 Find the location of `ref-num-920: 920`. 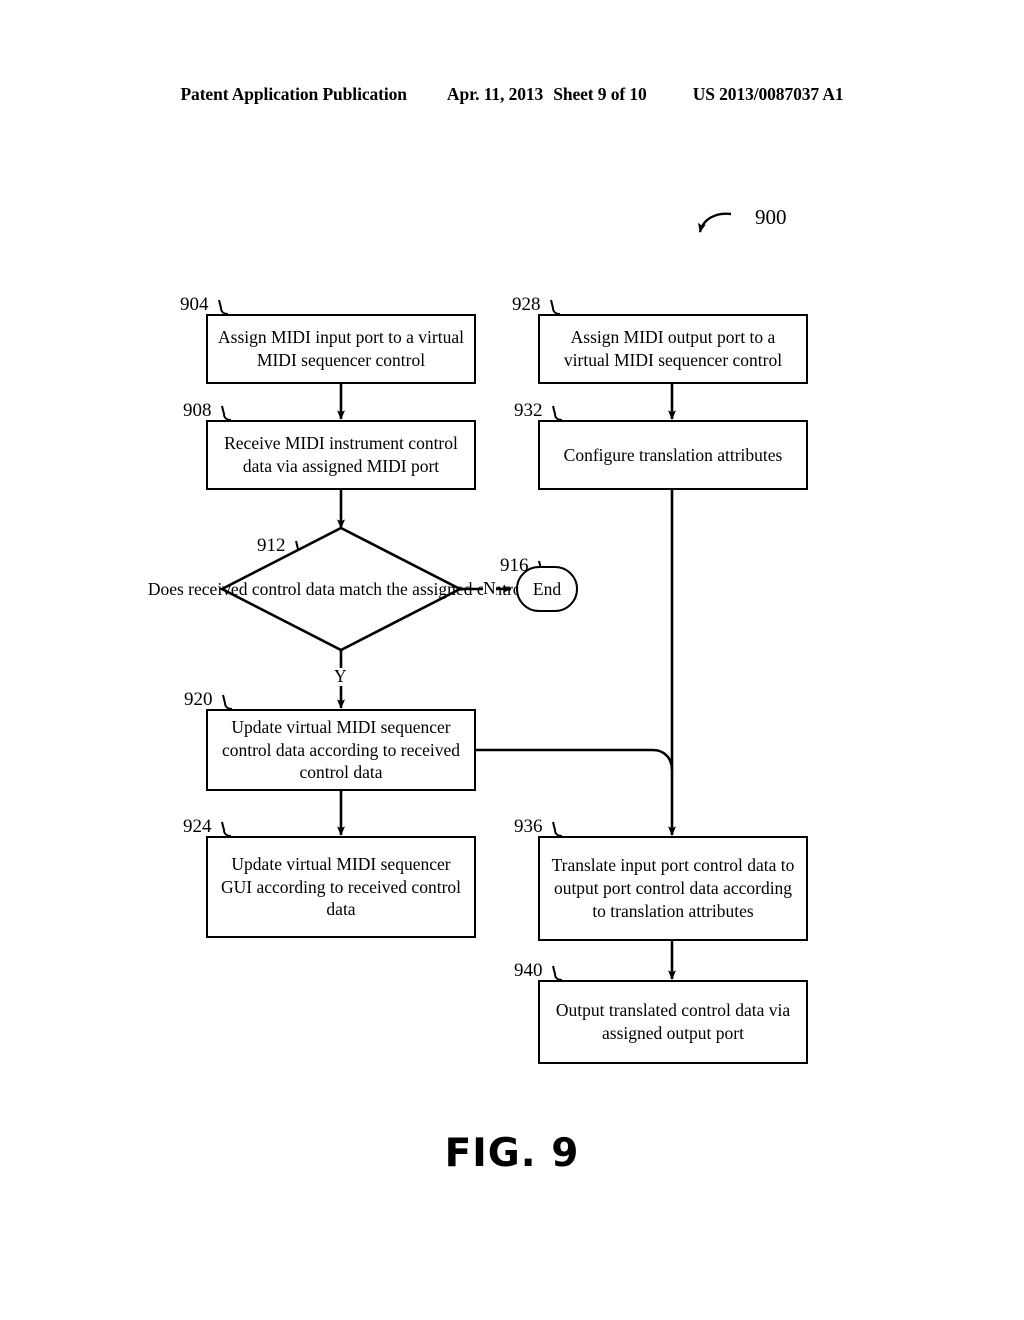

ref-num-920: 920 is located at coordinates (198, 699).